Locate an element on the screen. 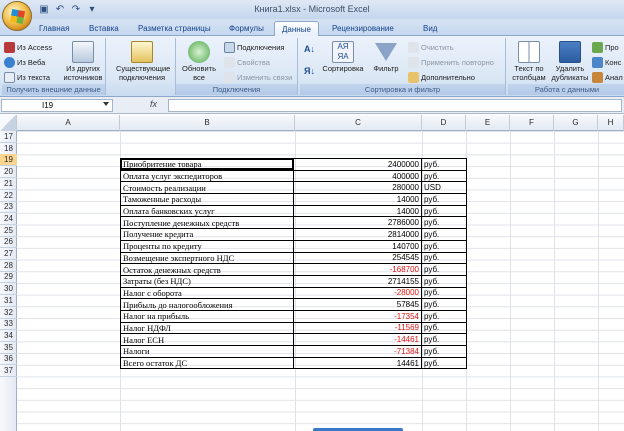 Image resolution: width=624 pixels, height=431 pixels. from-text-button: Из текста is located at coordinates (27, 77).